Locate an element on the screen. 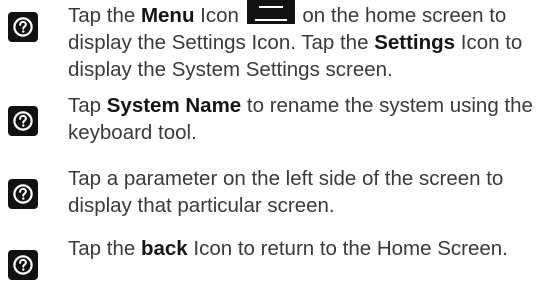 The image size is (556, 289). text-segment: Tap is located at coordinates (87, 105).